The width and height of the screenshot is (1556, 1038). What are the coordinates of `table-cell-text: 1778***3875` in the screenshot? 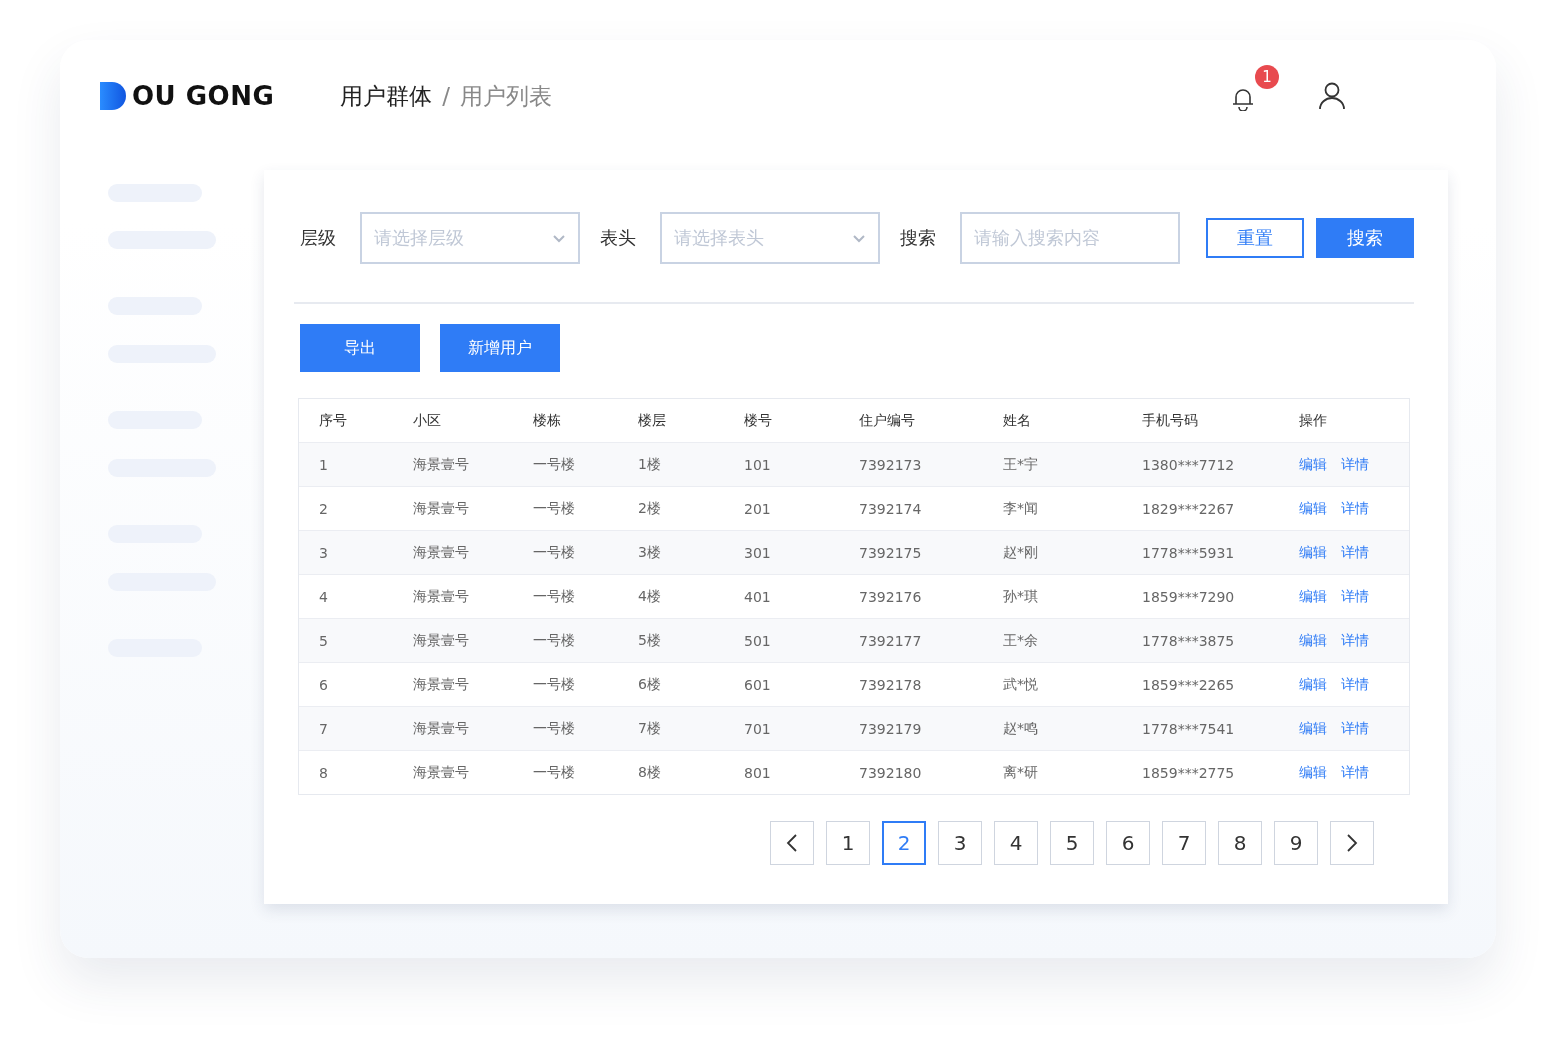 It's located at (1188, 640).